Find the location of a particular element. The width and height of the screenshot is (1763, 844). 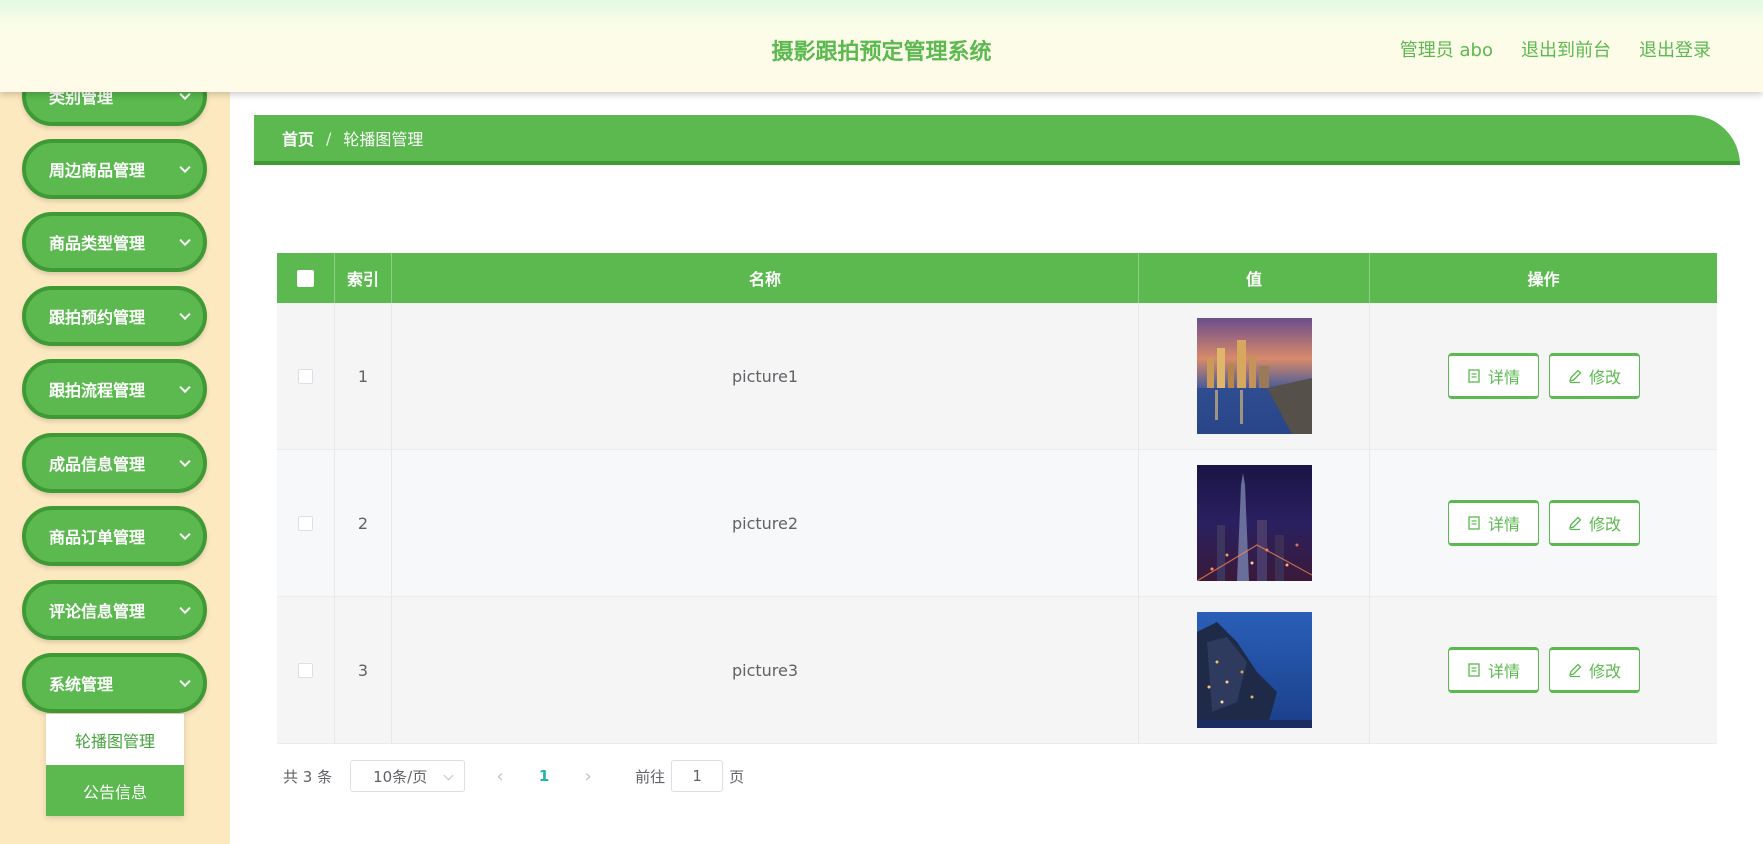

table-row: 1 picture1 详情 修改 is located at coordinates (997, 376).